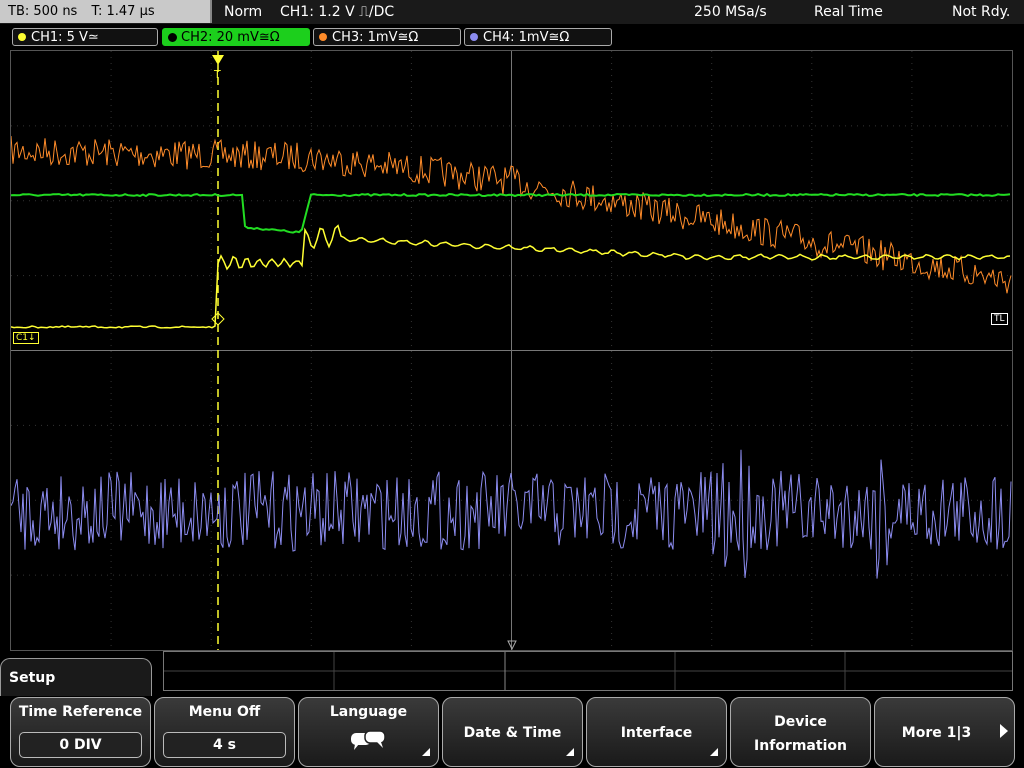 This screenshot has width=1024, height=768. I want to click on ch1-ground-marker: C1↓, so click(26, 338).